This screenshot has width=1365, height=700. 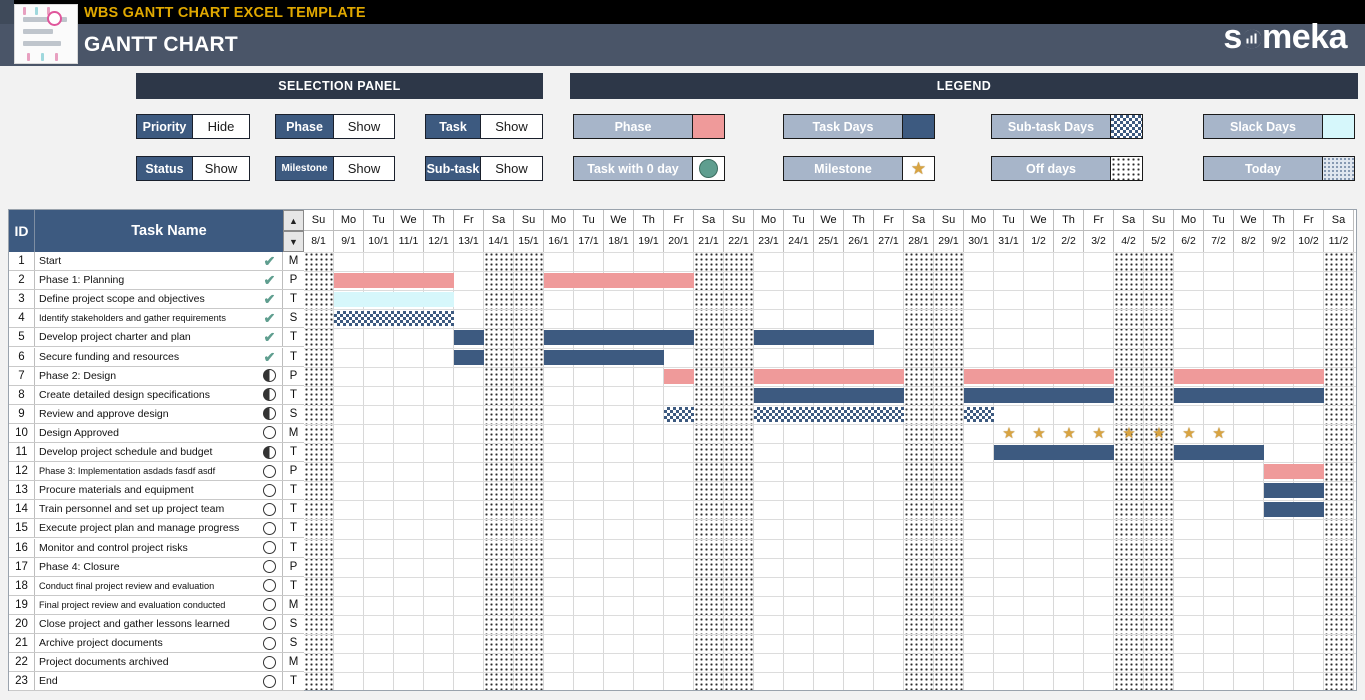 What do you see at coordinates (830, 558) in the screenshot?
I see `row-separator` at bounding box center [830, 558].